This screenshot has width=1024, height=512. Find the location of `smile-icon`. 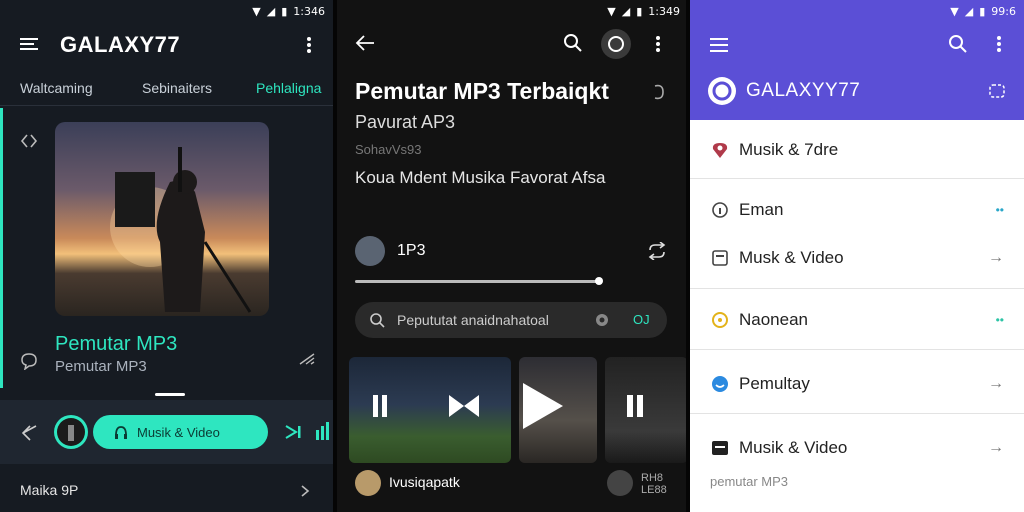

smile-icon is located at coordinates (720, 384).